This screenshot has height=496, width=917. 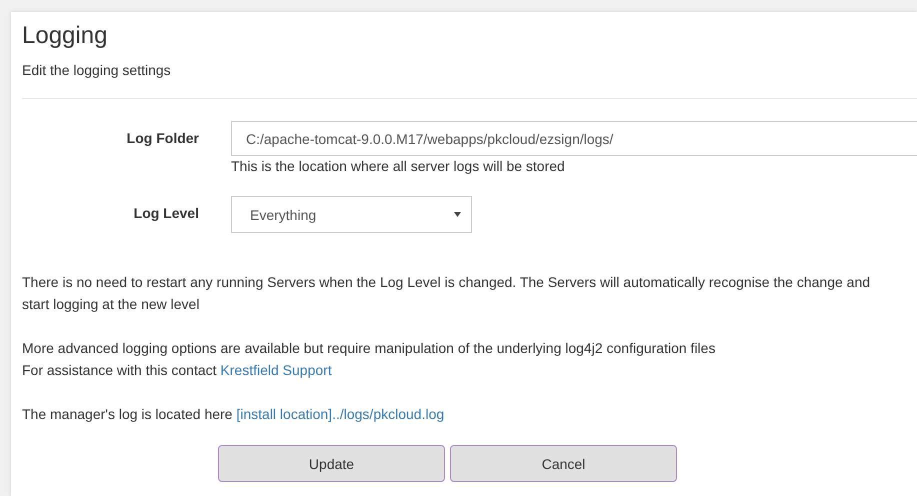 What do you see at coordinates (563, 463) in the screenshot?
I see `cancel-button: Cancel` at bounding box center [563, 463].